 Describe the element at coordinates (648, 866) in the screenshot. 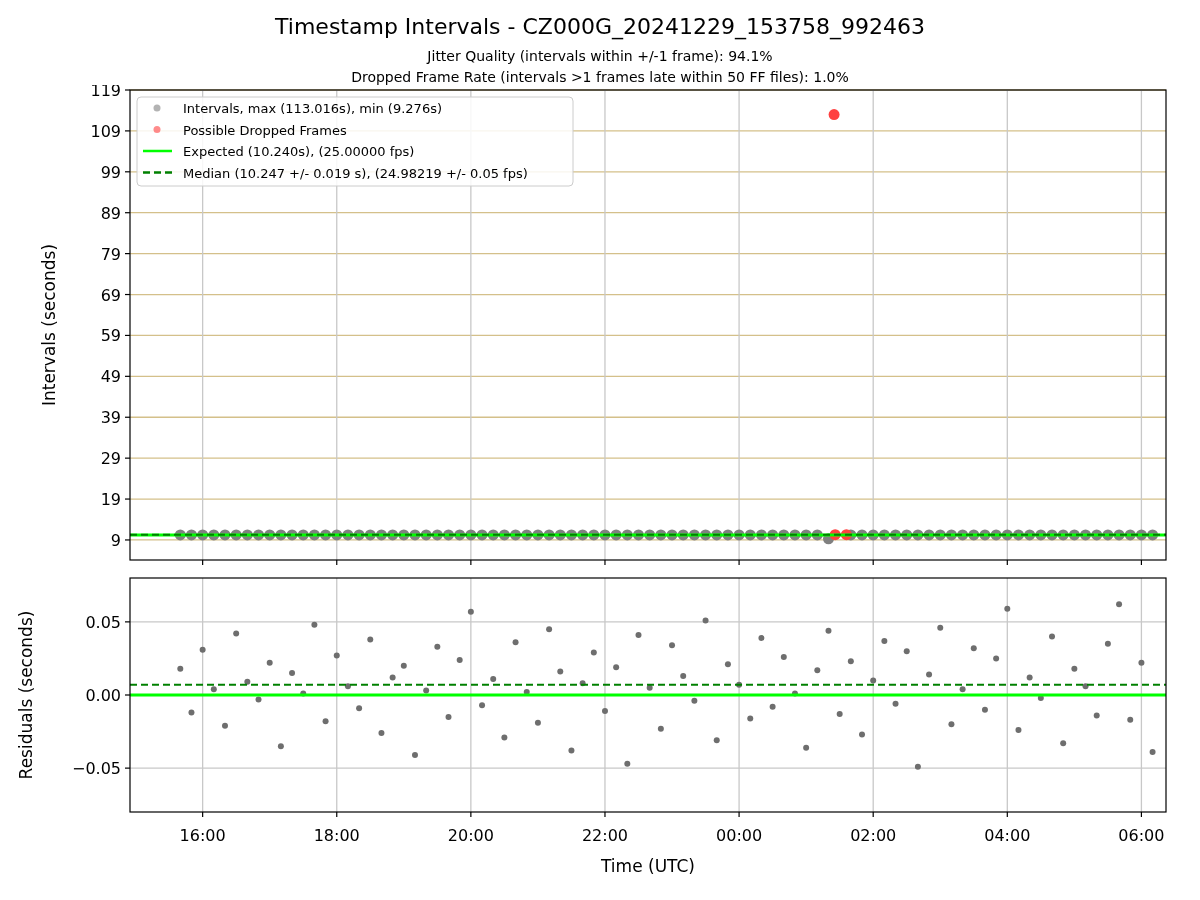

I see `x-axis-label: Time (UTC)` at that location.